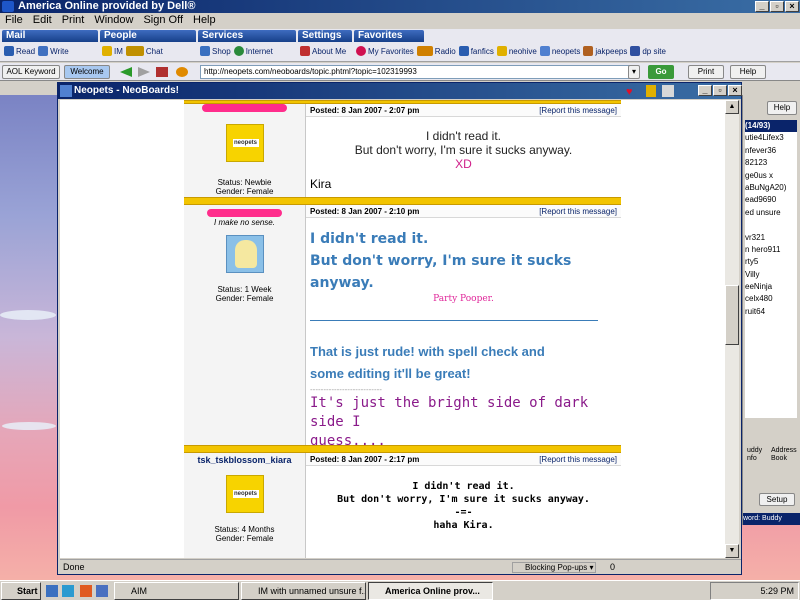 Image resolution: width=800 pixels, height=600 pixels. Describe the element at coordinates (771, 163) in the screenshot. I see `buddy-item: 82123` at that location.